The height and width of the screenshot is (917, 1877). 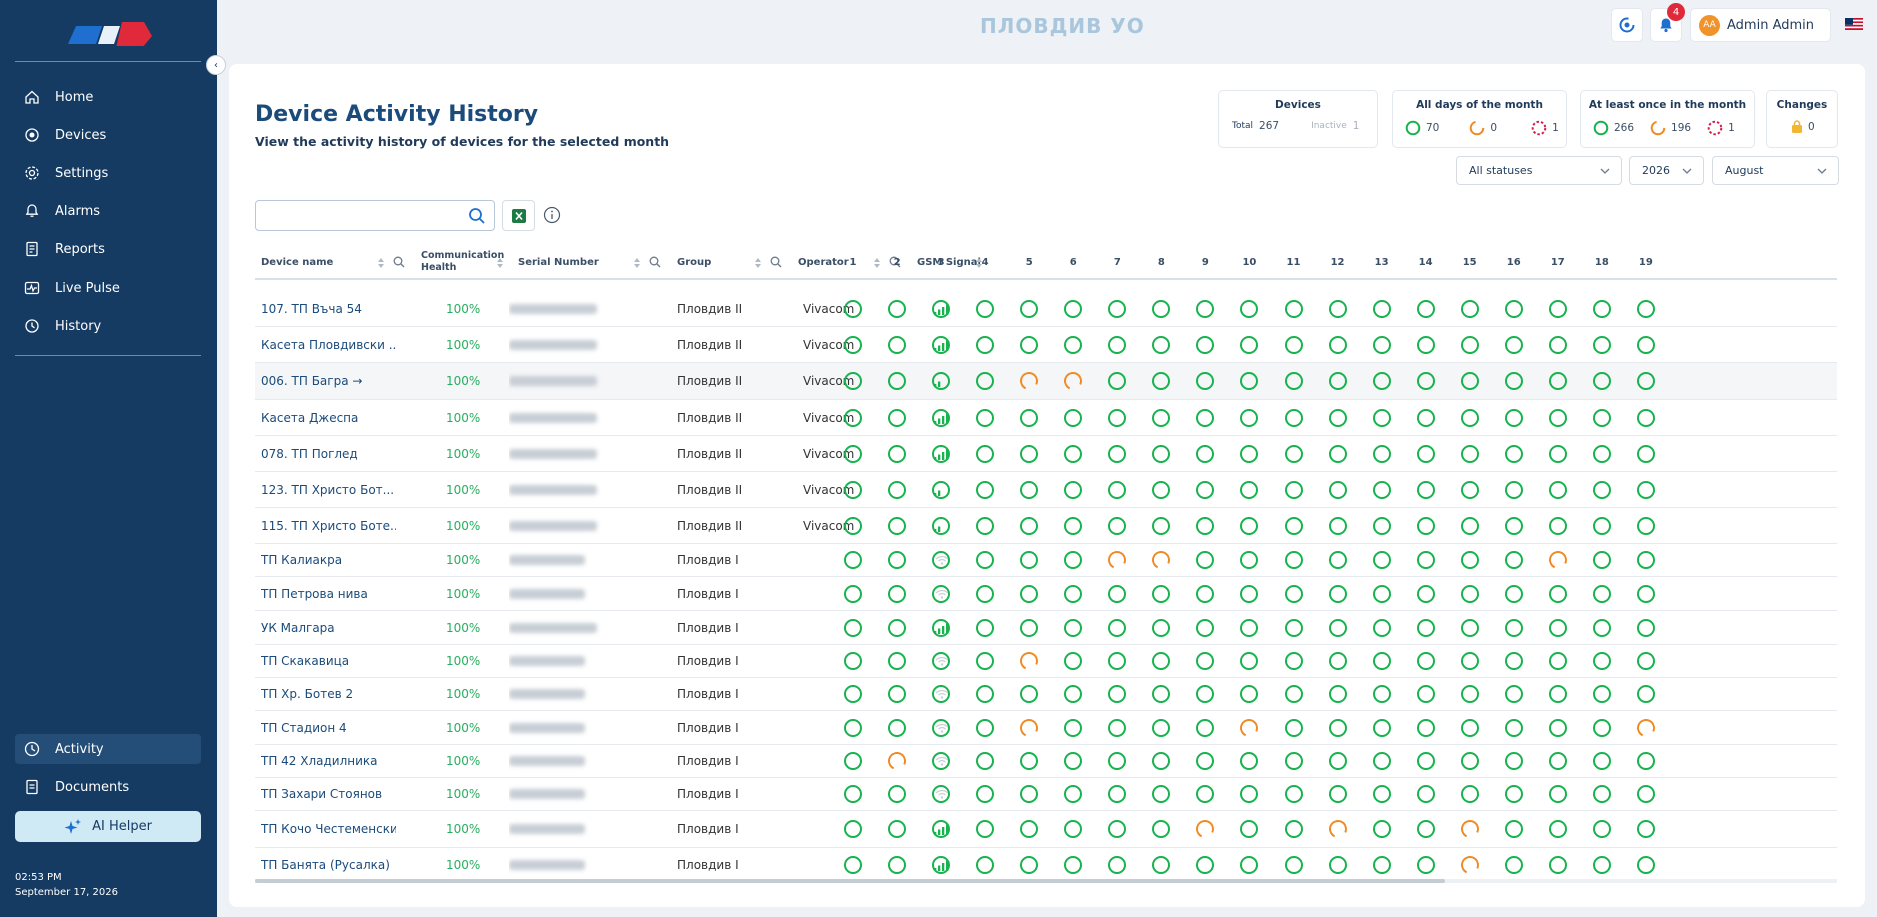 I want to click on table-row: ТП Захари Стоянов 100% Пловдив I, so click(x=1046, y=794).